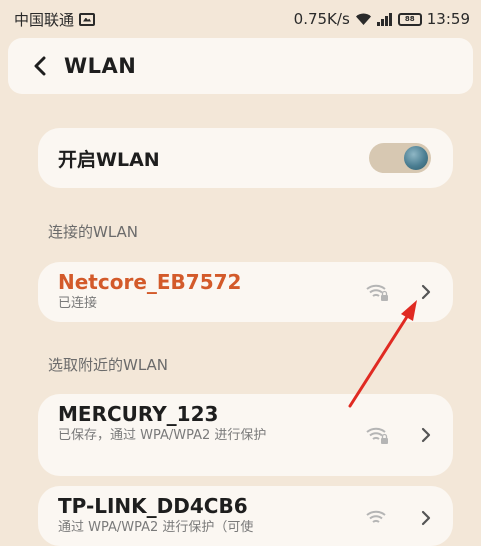 The width and height of the screenshot is (481, 546). I want to click on header-bar: WLAN, so click(240, 66).